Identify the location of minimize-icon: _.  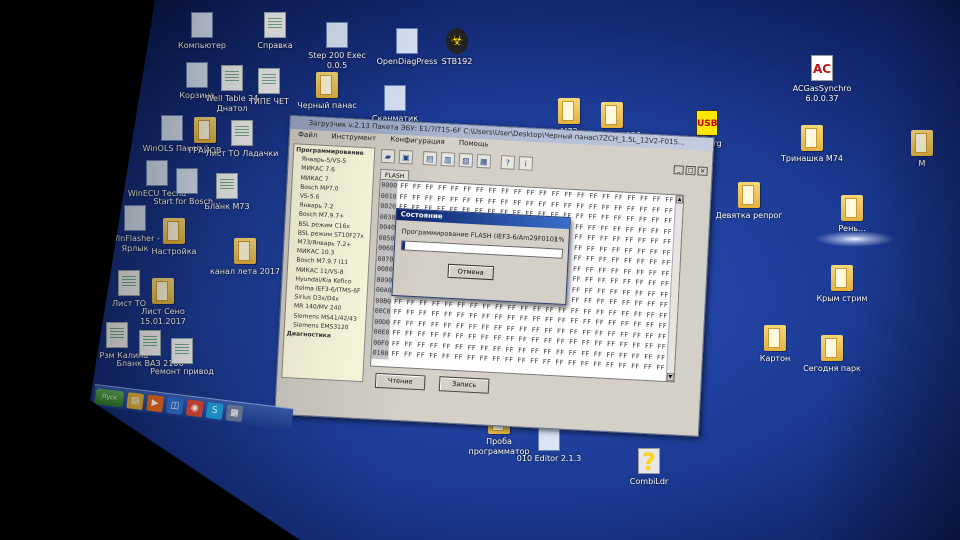
(678, 170).